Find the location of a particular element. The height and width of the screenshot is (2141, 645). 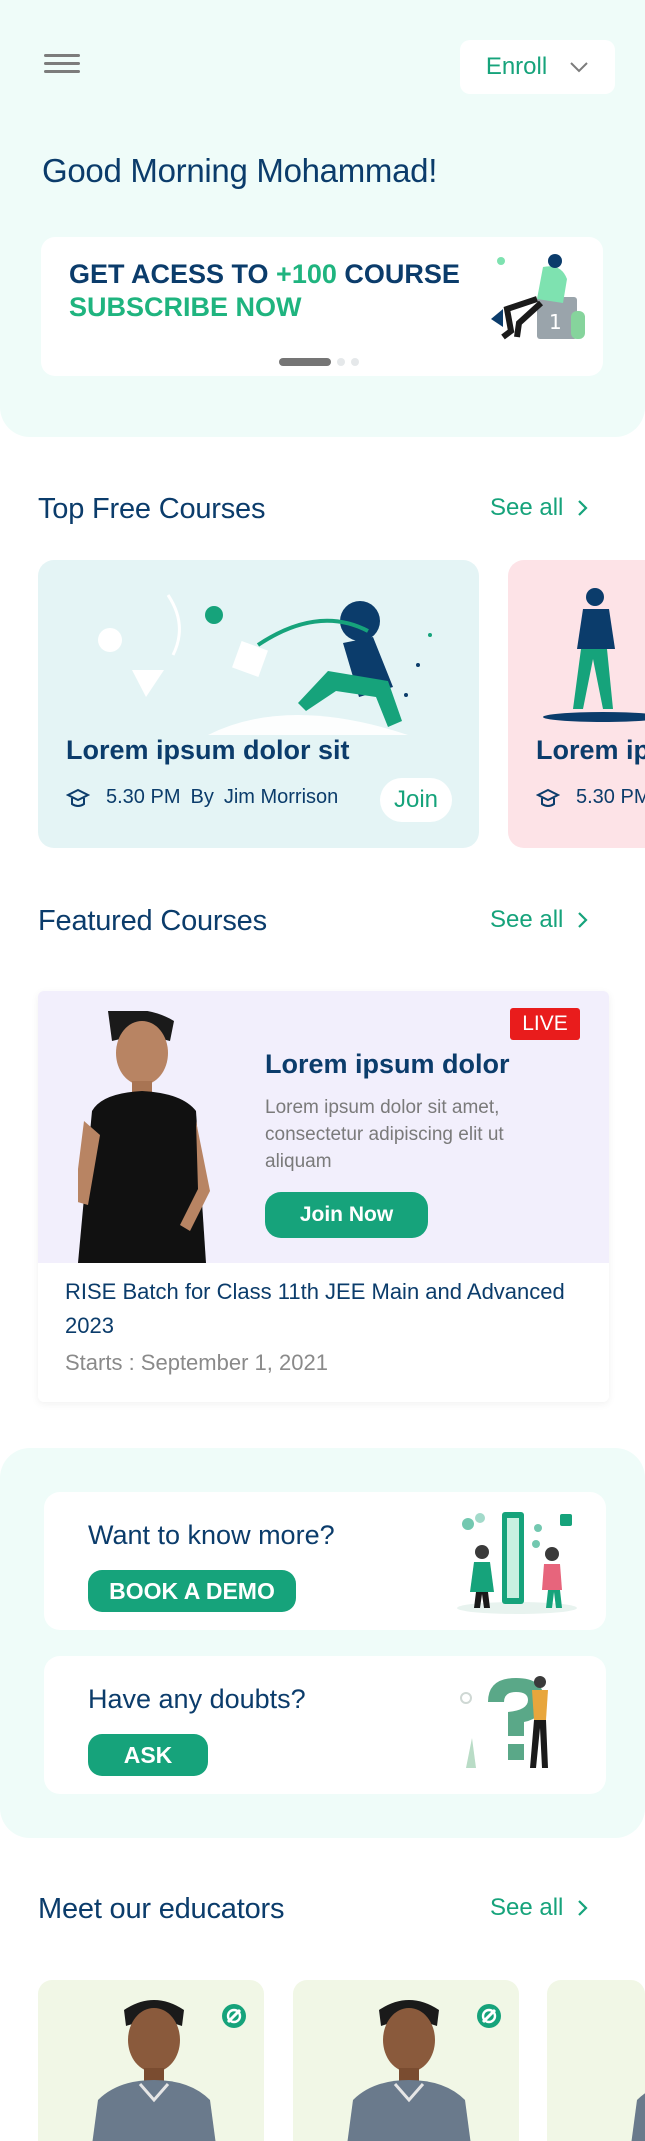

educators-see-all-link: See all is located at coordinates (539, 1908).